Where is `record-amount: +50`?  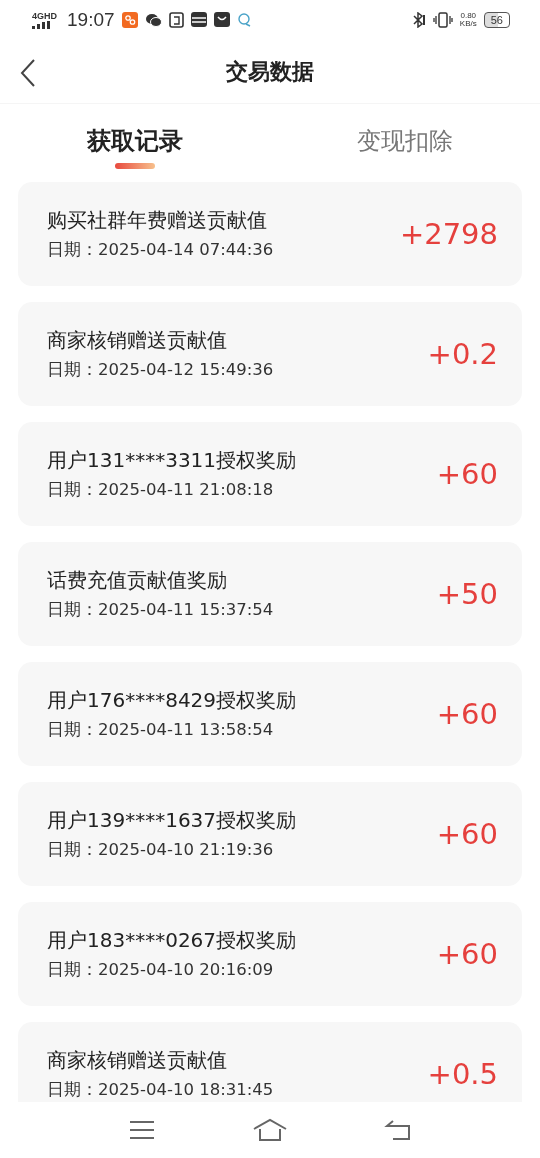 record-amount: +50 is located at coordinates (467, 594).